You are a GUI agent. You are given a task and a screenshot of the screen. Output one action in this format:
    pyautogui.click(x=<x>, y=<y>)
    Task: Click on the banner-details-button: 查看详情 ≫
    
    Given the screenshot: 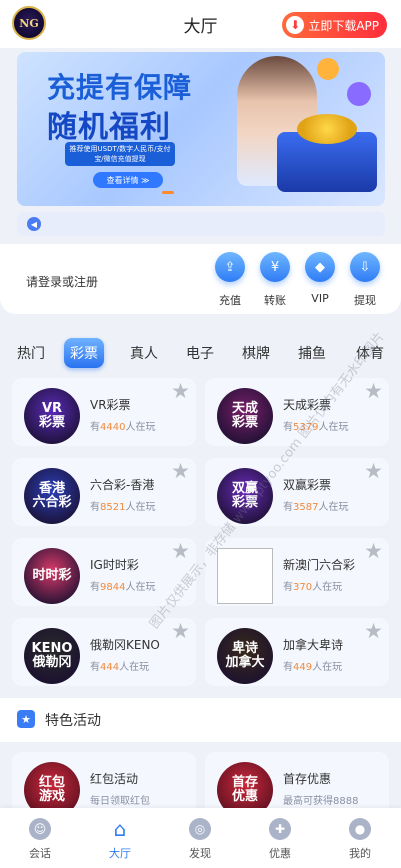 What is the action you would take?
    pyautogui.click(x=128, y=180)
    